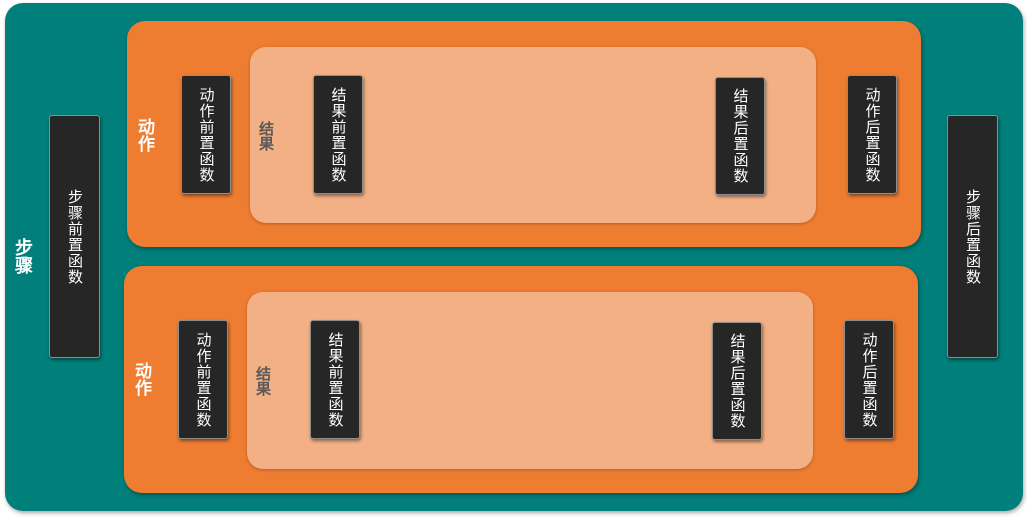 This screenshot has height=519, width=1029. I want to click on action-post-function-label-2: 动作后置函数, so click(869, 379).